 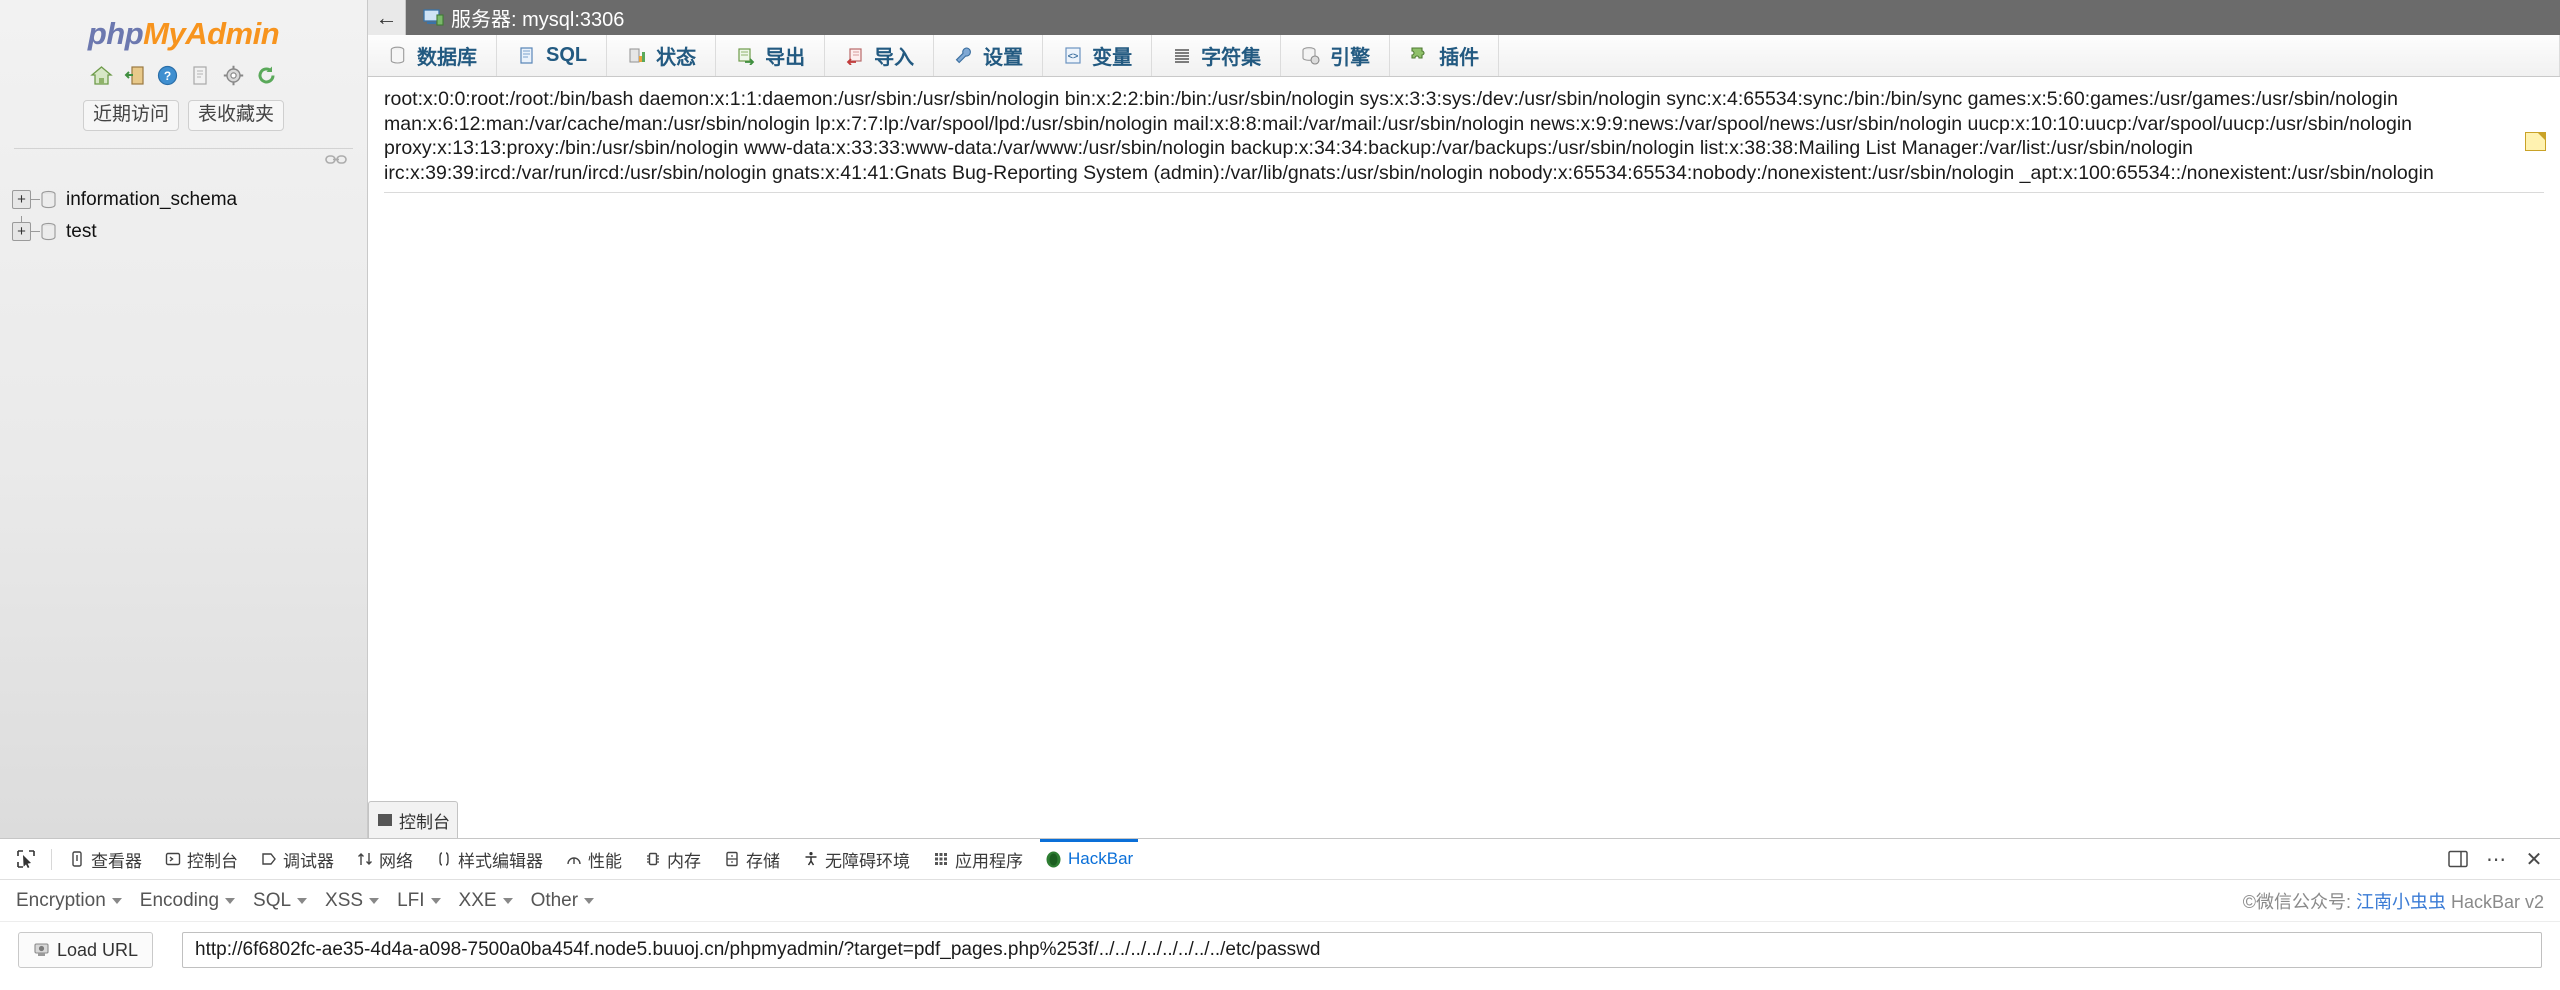 What do you see at coordinates (385, 820) in the screenshot?
I see `console-icon` at bounding box center [385, 820].